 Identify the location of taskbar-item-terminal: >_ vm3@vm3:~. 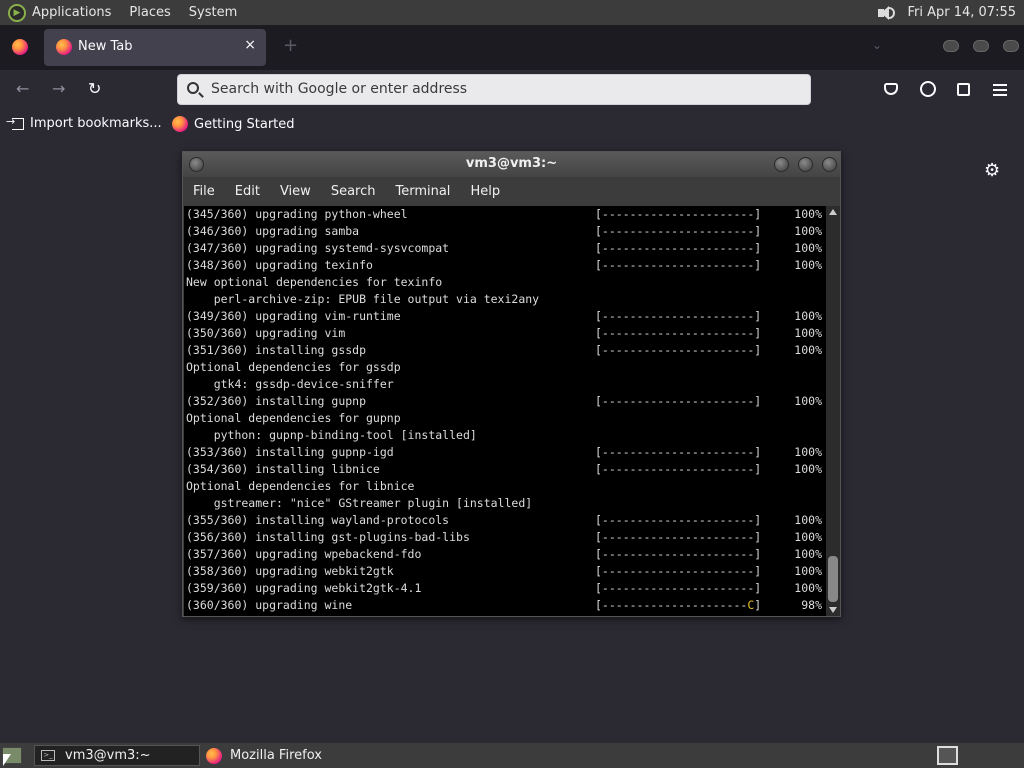
(117, 755).